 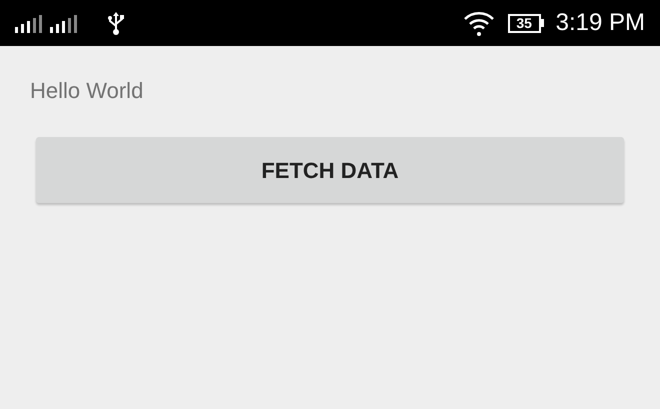 I want to click on battery-indicator: 35, so click(x=526, y=23).